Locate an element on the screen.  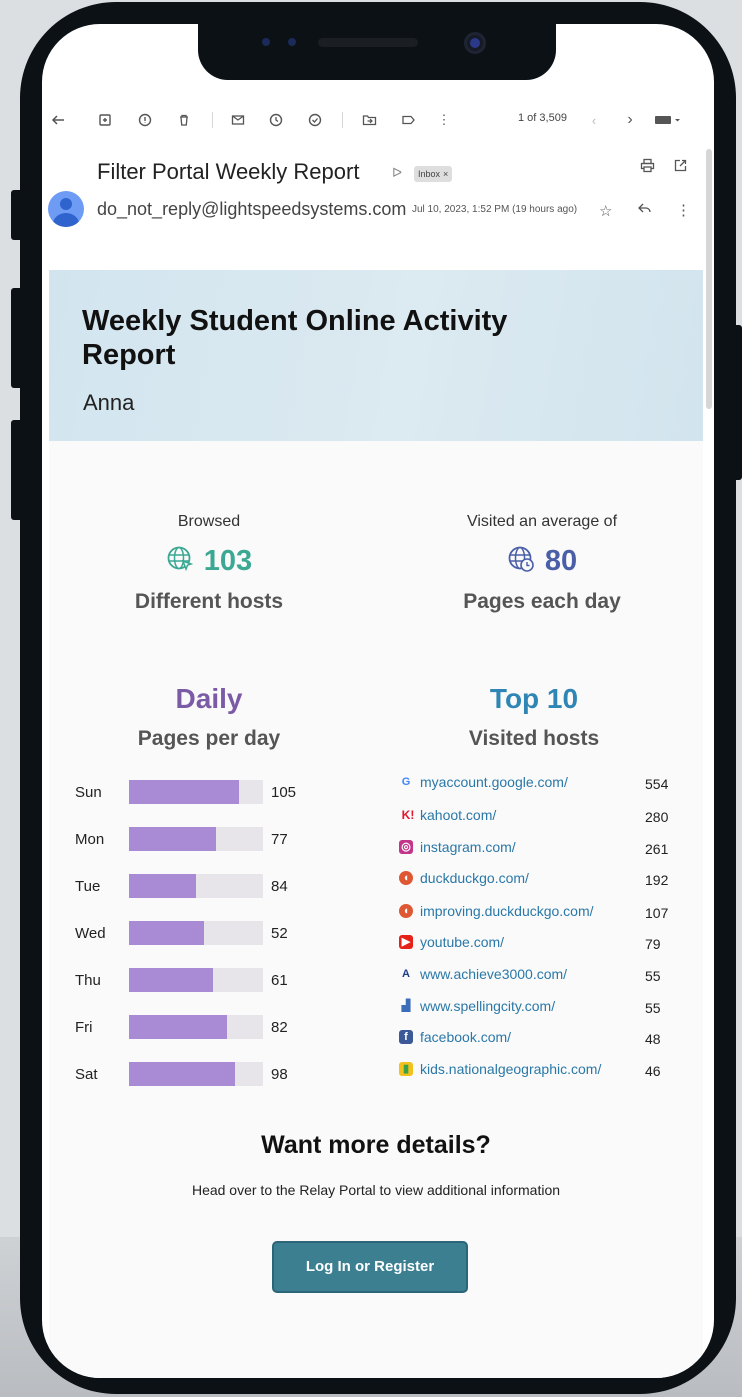
host-count: 261 is located at coordinates (657, 849).